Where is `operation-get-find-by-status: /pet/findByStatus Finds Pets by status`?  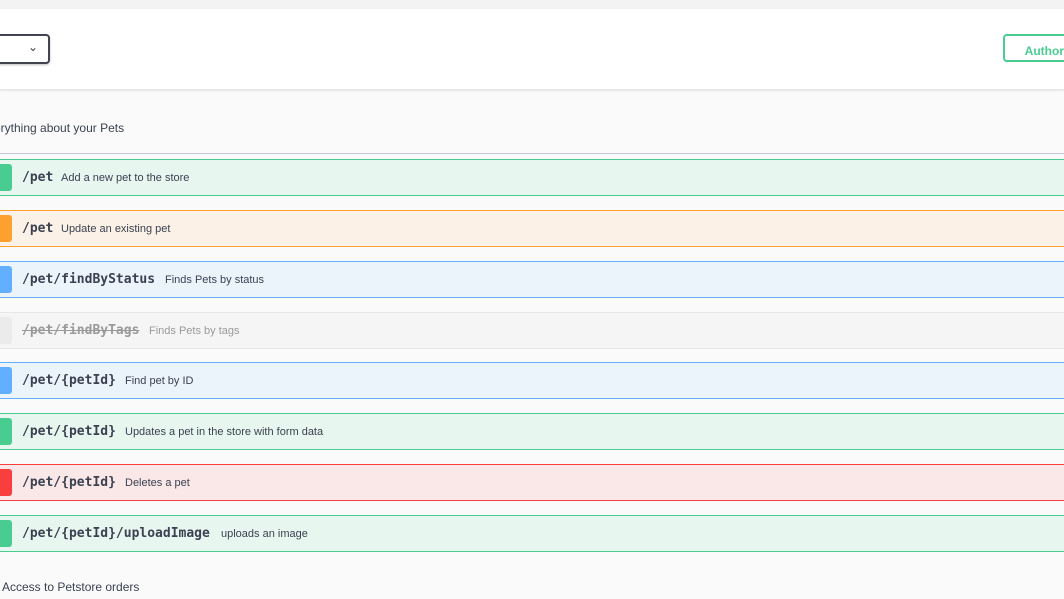
operation-get-find-by-status: /pet/findByStatus Finds Pets by status is located at coordinates (532, 279).